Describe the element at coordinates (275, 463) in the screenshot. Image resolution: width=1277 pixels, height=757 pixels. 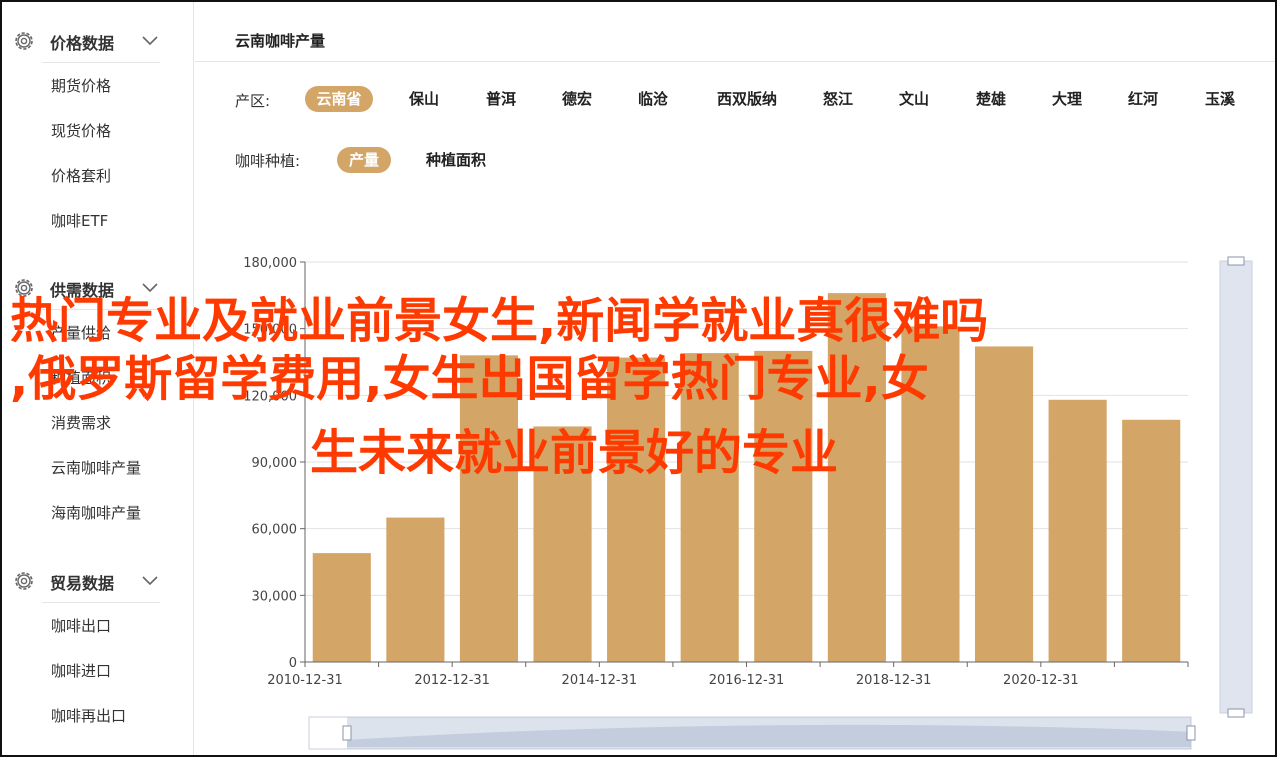
I see `y-tick-label: 90,000` at that location.